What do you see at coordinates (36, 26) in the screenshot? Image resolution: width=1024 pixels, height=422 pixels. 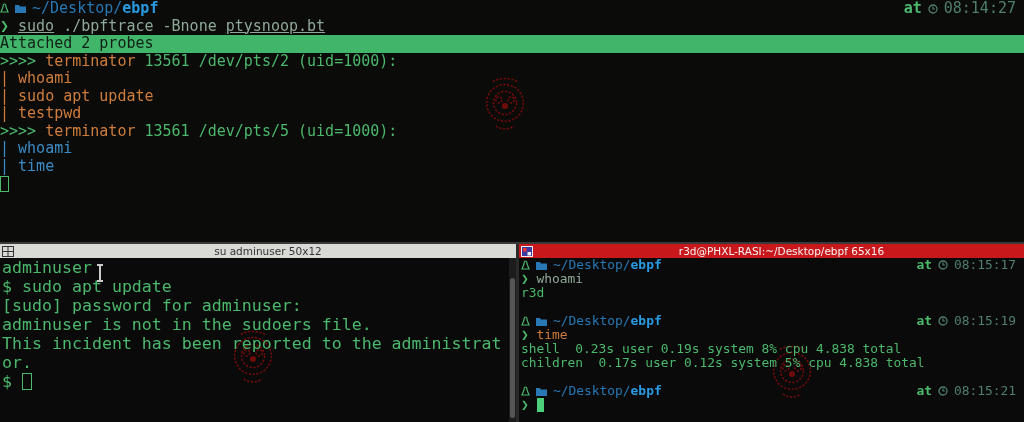 I see `terminal-text: sudo` at bounding box center [36, 26].